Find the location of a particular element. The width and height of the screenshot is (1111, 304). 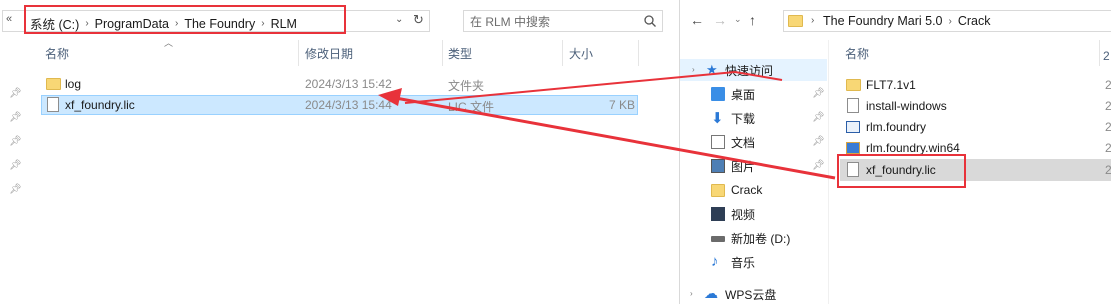

arrow-line-secondary-tail is located at coordinates (758, 76).